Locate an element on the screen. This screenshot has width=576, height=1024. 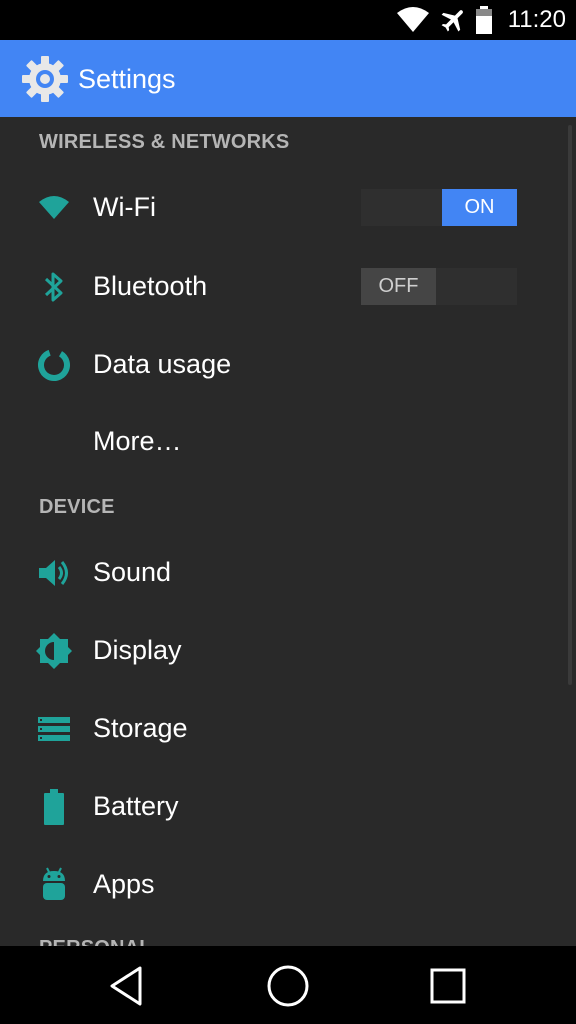
back-icon is located at coordinates (126, 986).